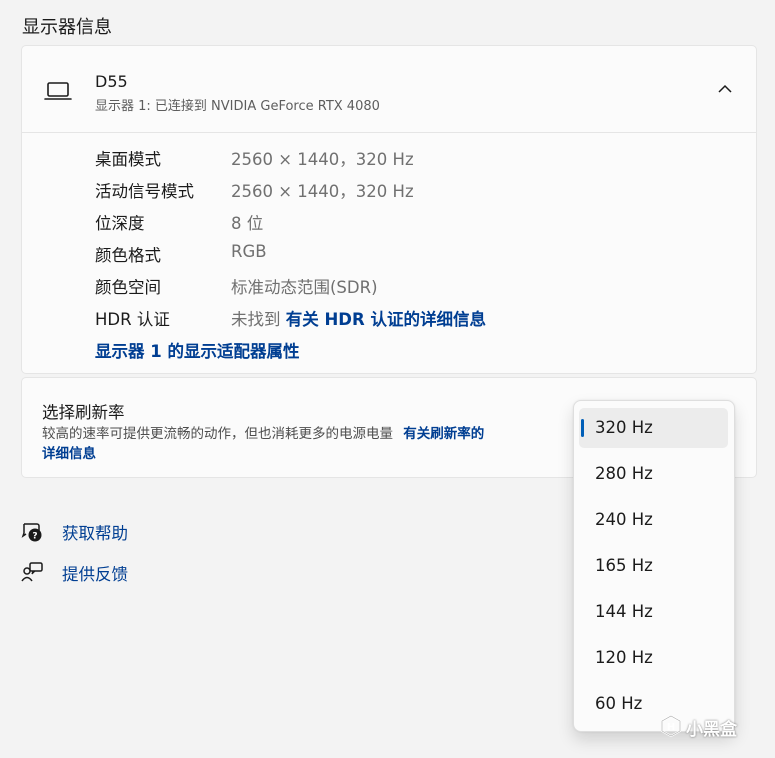 The width and height of the screenshot is (775, 758). What do you see at coordinates (725, 89) in the screenshot?
I see `chevron-up-icon` at bounding box center [725, 89].